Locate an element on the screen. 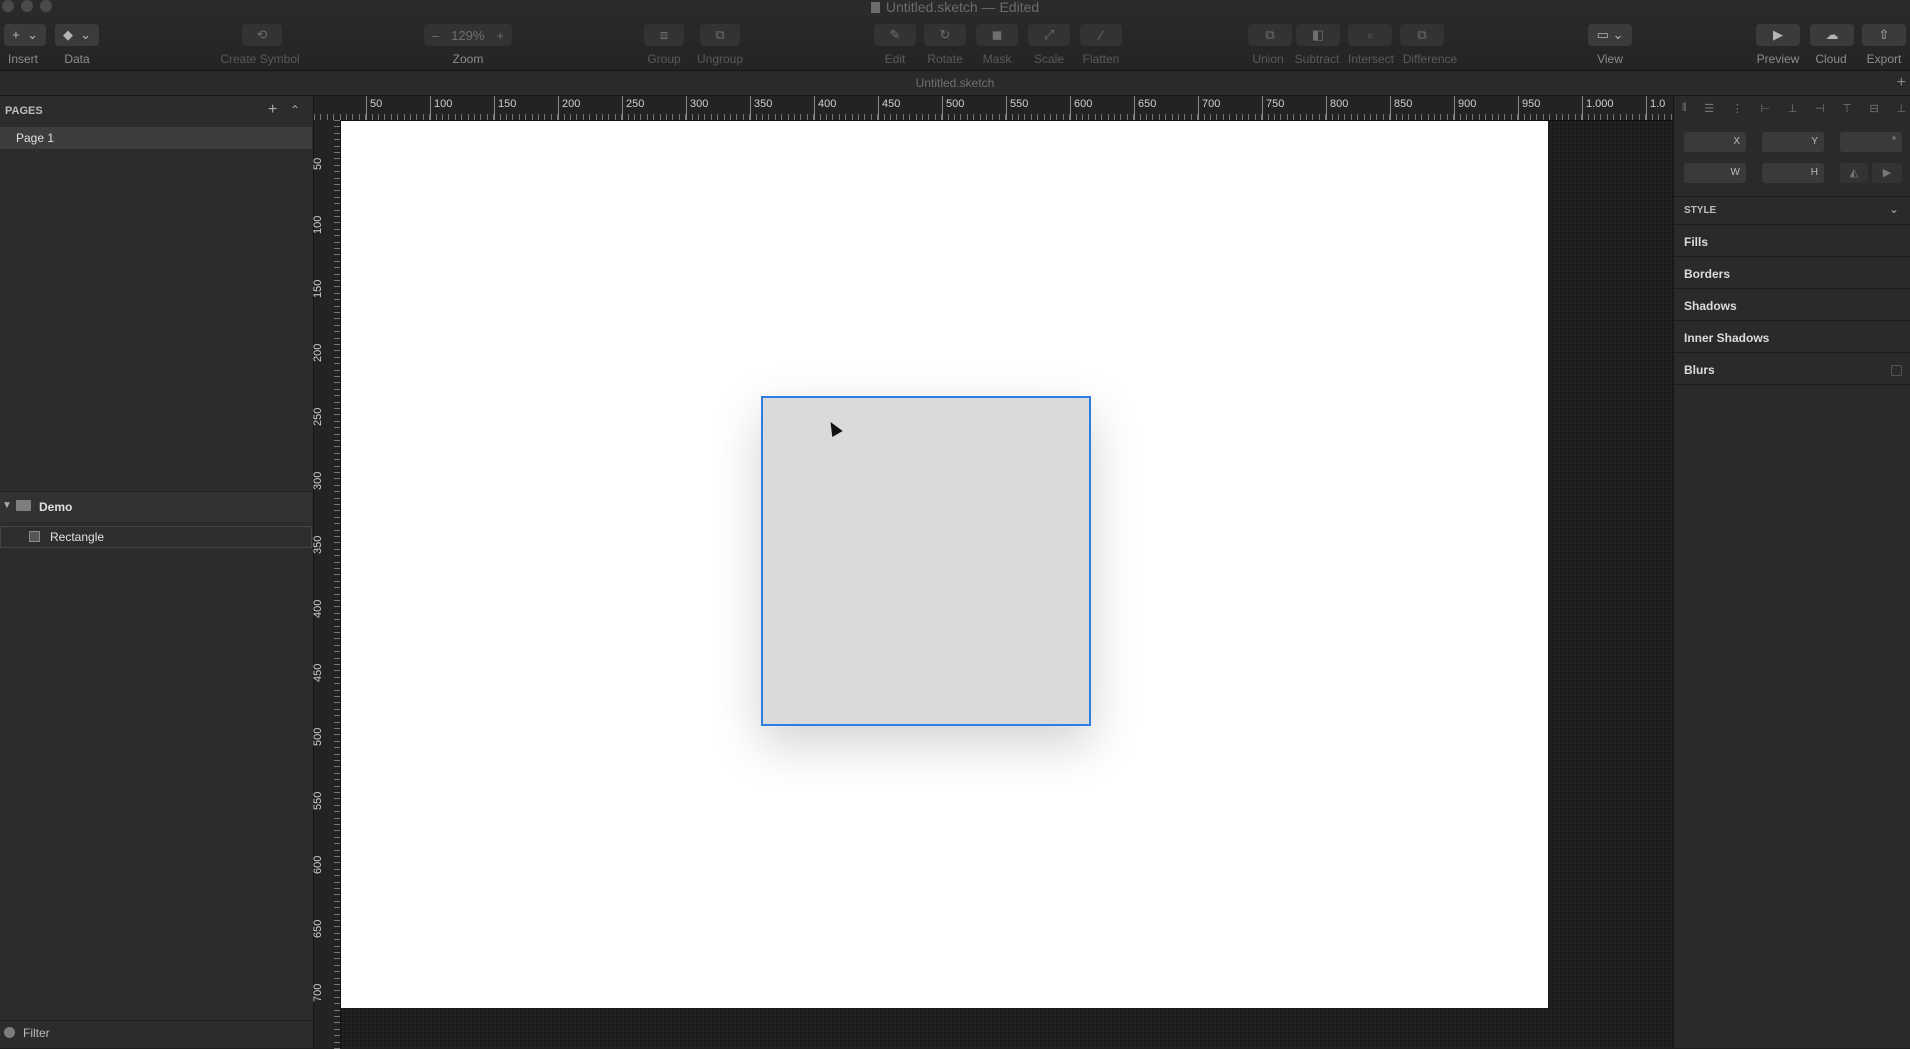  distribute-horizontal-icon: ⫴ is located at coordinates (1684, 110).